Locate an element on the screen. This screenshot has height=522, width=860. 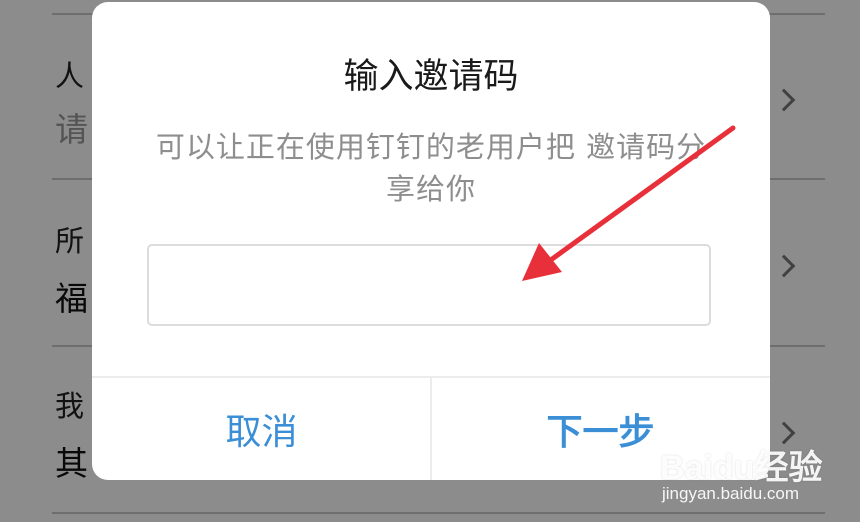
invite-code-input is located at coordinates (429, 285).